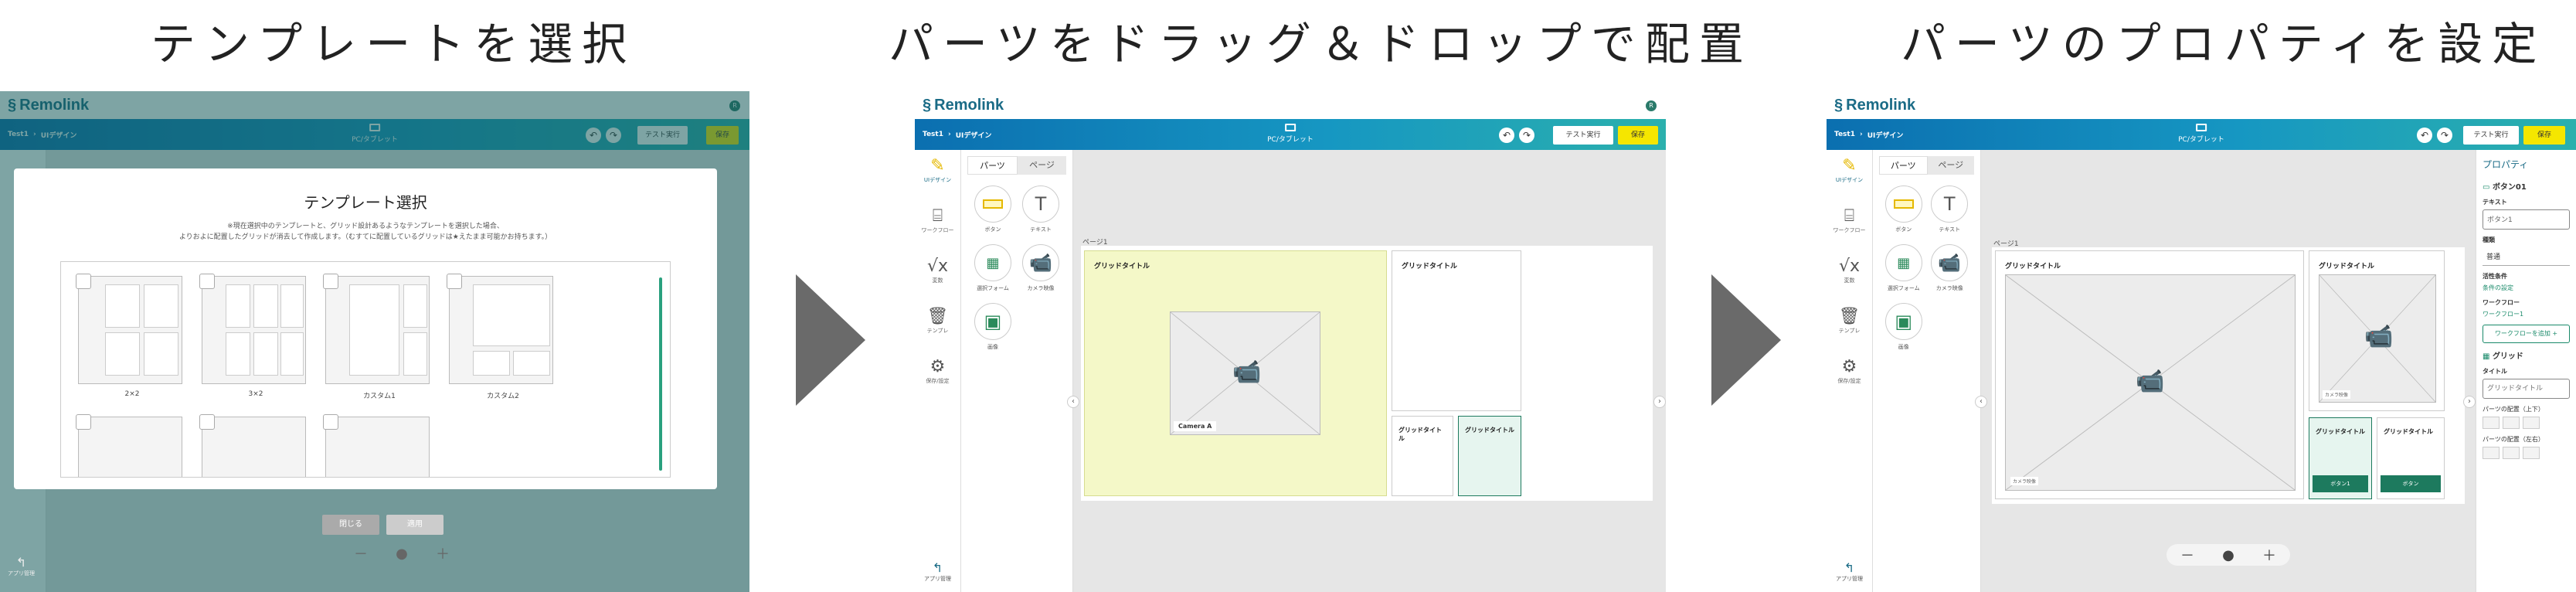 This screenshot has height=592, width=2576. I want to click on grid-panel-button-selected: グリッドタイトル ボタン1, so click(2340, 458).